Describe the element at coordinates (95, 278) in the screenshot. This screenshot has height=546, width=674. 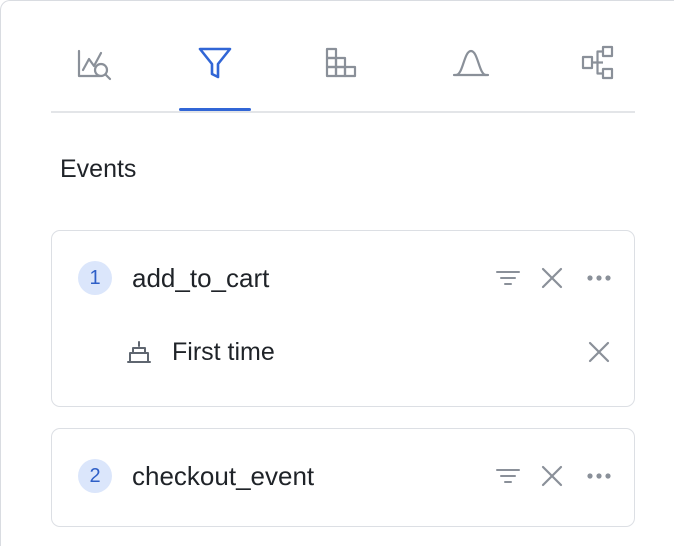
I see `step-number-badge: 1` at that location.